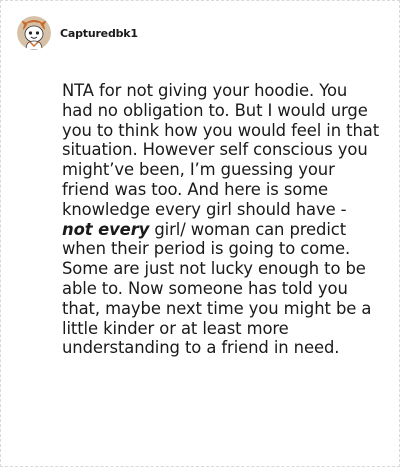 This screenshot has height=467, width=400. What do you see at coordinates (106, 229) in the screenshot?
I see `comment-text-emphasis: not every` at bounding box center [106, 229].